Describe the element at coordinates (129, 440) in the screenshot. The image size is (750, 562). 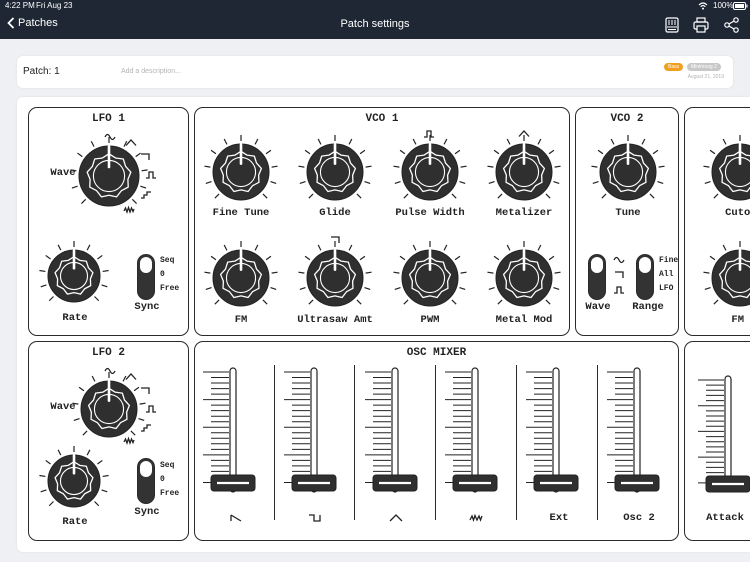
I see `wave-noise-icon` at that location.